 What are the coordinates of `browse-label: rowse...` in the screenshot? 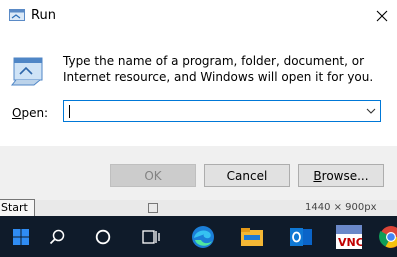 It's located at (345, 175).